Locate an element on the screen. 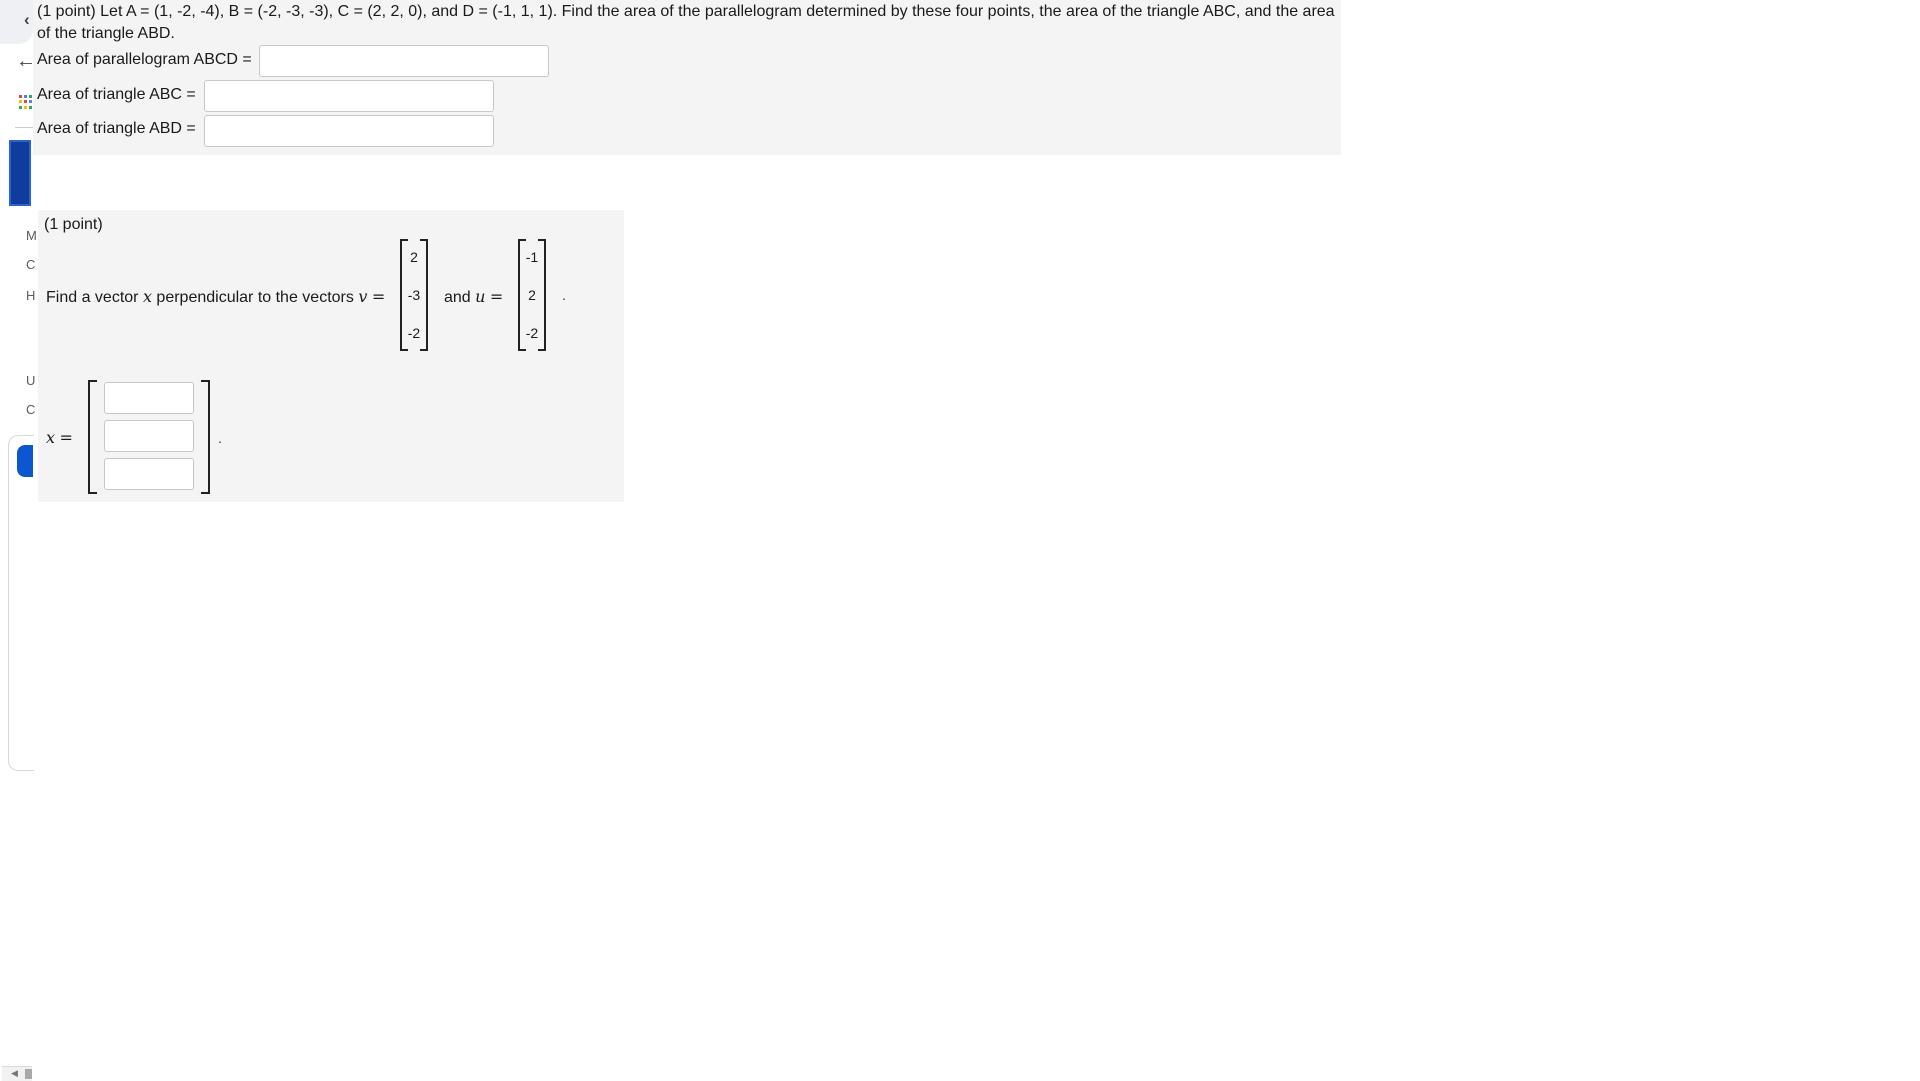 This screenshot has height=1081, width=1920. vector-u: -1 2 -2 is located at coordinates (532, 295).